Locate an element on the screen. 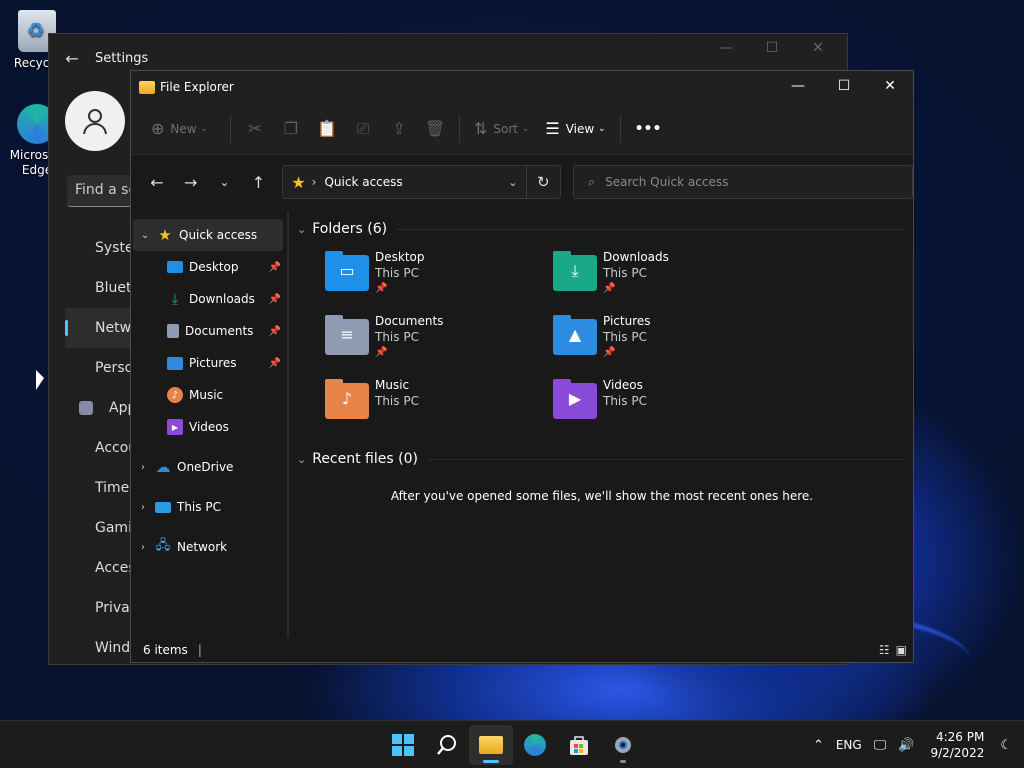 Image resolution: width=1024 pixels, height=768 pixels. sort-button: ⇅ Sort ⌄ is located at coordinates (501, 129).